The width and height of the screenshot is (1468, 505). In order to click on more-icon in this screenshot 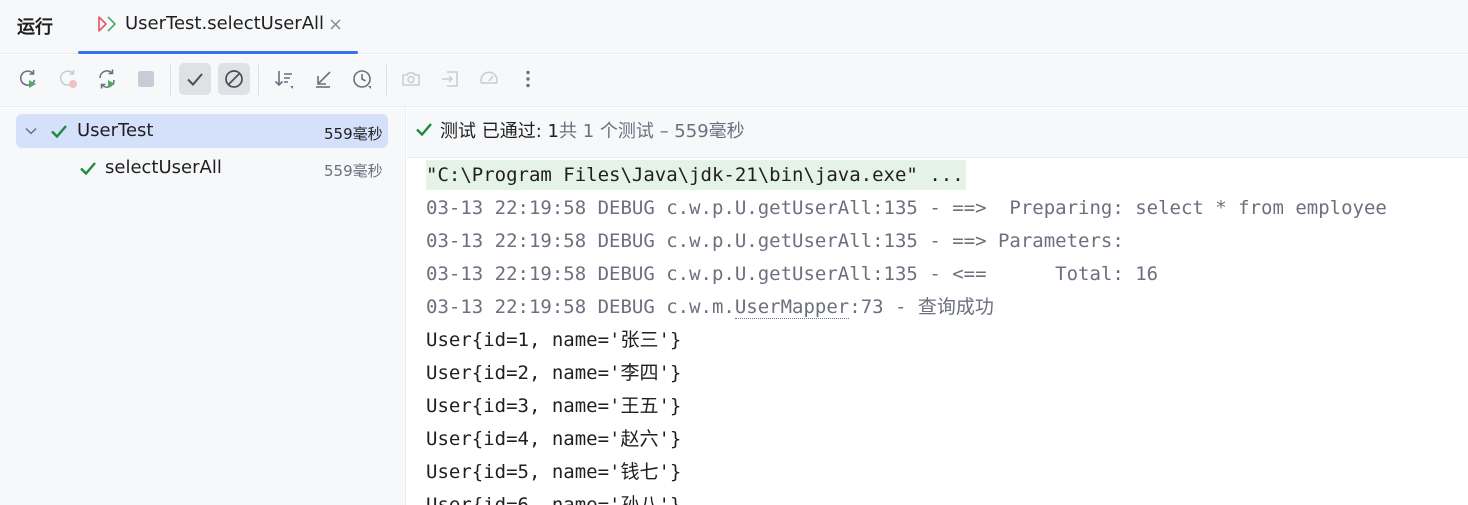, I will do `click(528, 79)`.